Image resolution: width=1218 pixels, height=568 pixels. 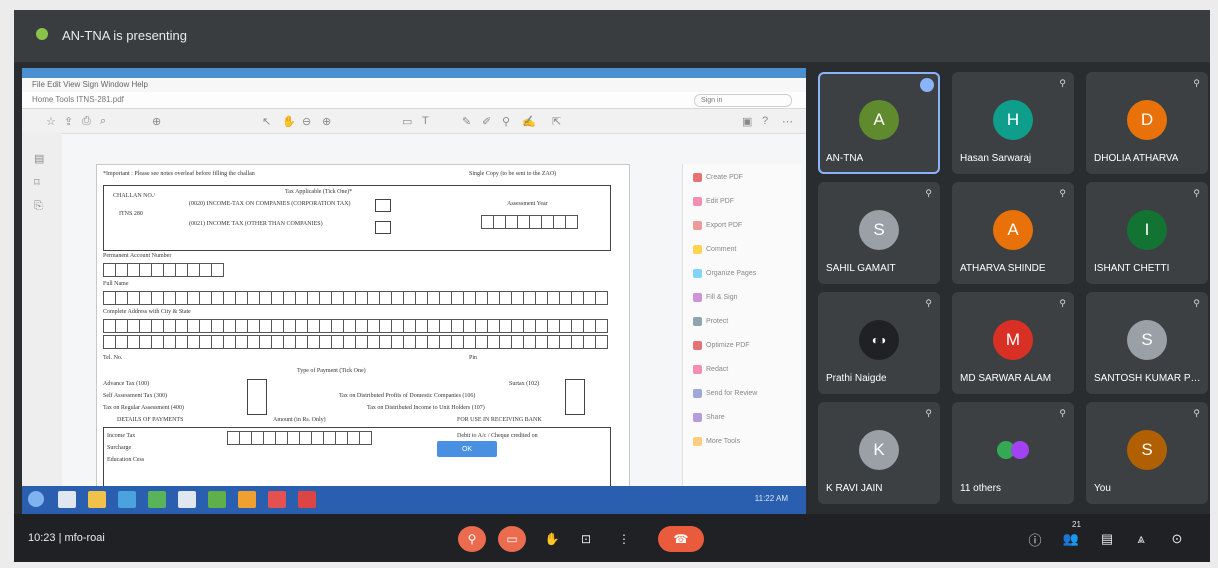 I want to click on avatar: D, so click(x=1147, y=120).